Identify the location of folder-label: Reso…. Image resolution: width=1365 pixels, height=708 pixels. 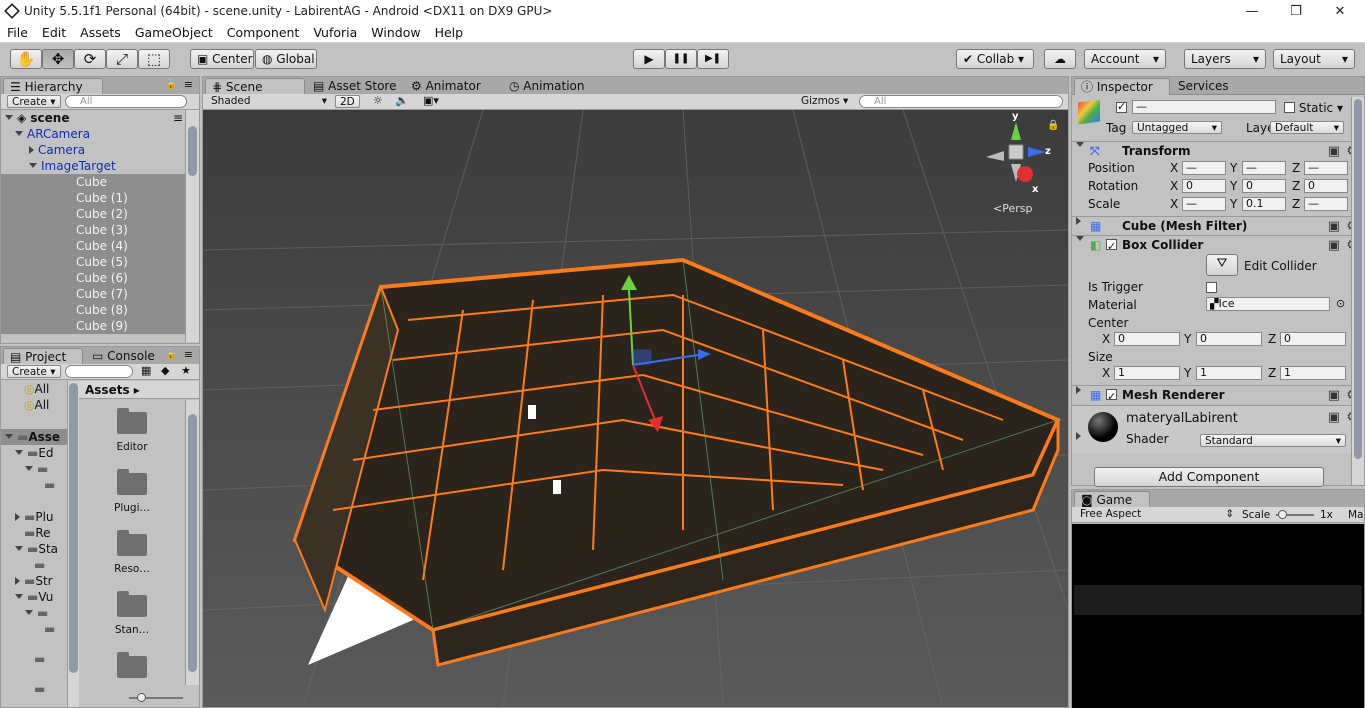
(132, 569).